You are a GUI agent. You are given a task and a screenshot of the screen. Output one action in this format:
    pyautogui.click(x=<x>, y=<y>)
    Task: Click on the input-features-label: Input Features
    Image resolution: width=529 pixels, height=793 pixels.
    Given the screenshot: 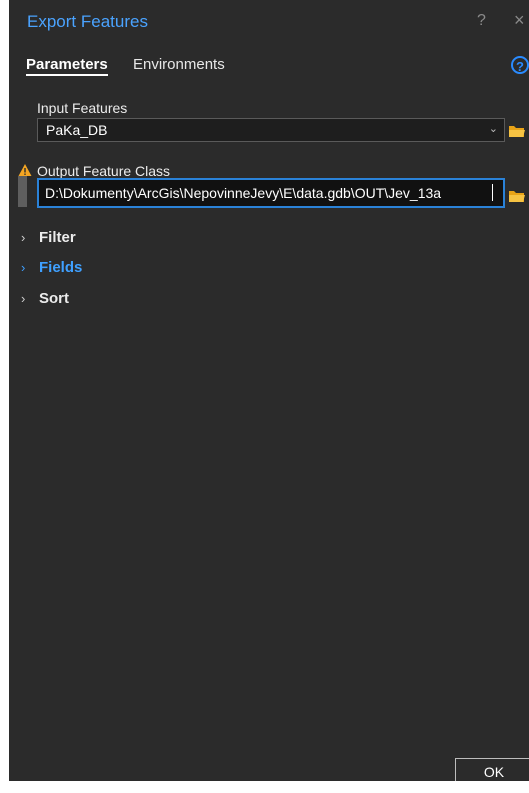 What is the action you would take?
    pyautogui.click(x=82, y=108)
    